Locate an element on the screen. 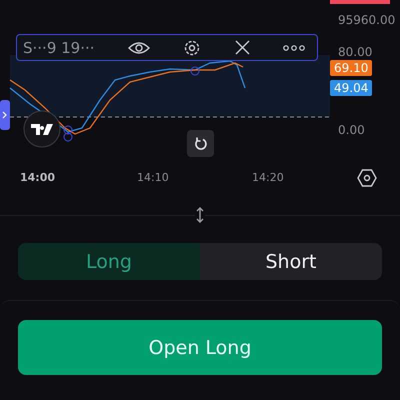  value-badge: 49.04 is located at coordinates (351, 88).